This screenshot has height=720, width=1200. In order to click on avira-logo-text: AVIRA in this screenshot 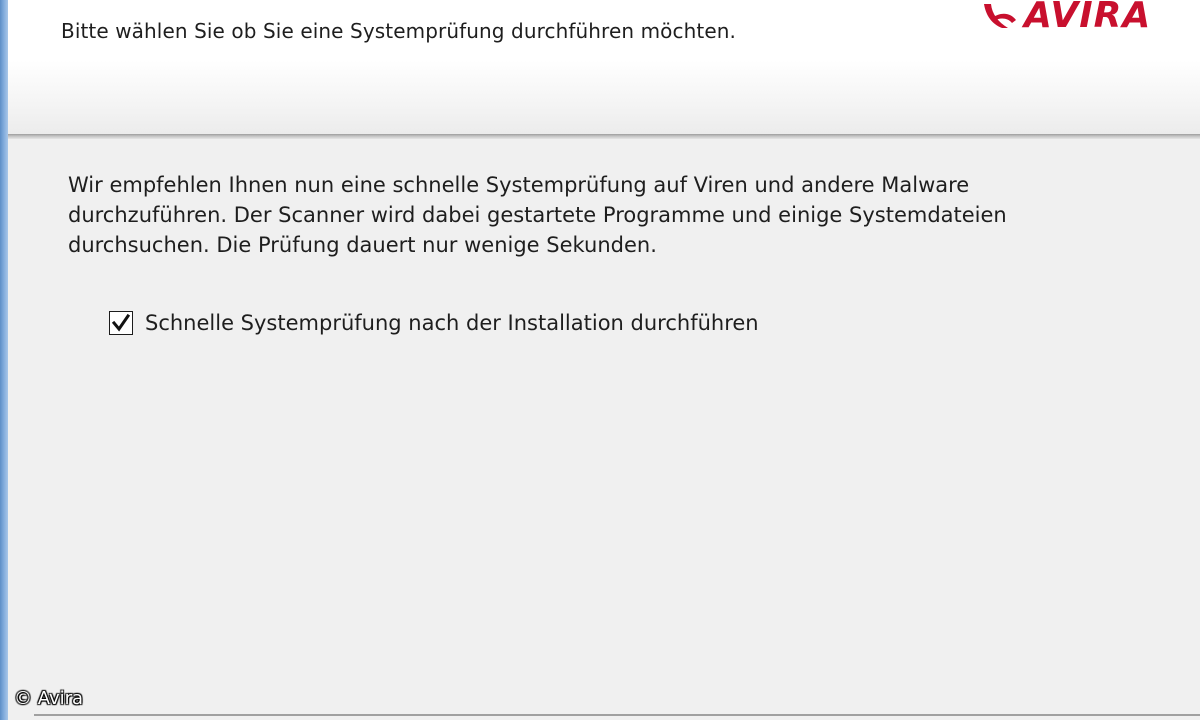, I will do `click(1086, 18)`.